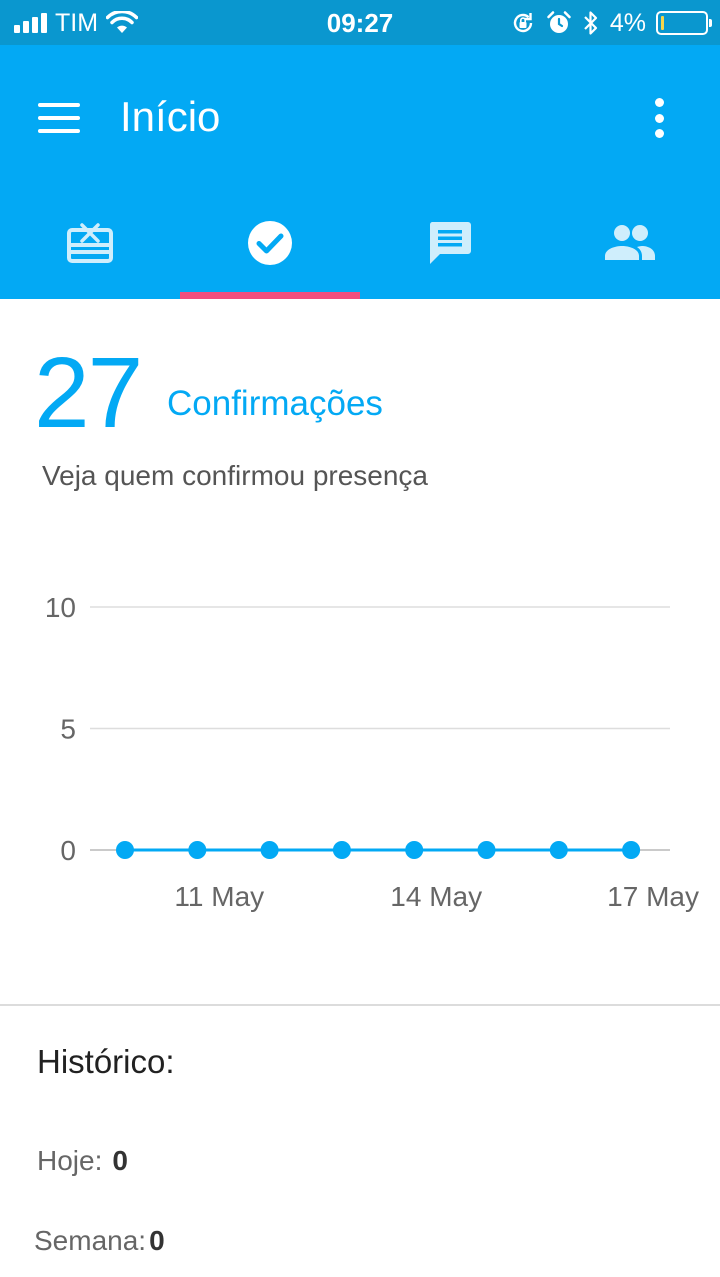 The height and width of the screenshot is (1277, 720). What do you see at coordinates (88, 393) in the screenshot?
I see `confirmations-count: 27` at bounding box center [88, 393].